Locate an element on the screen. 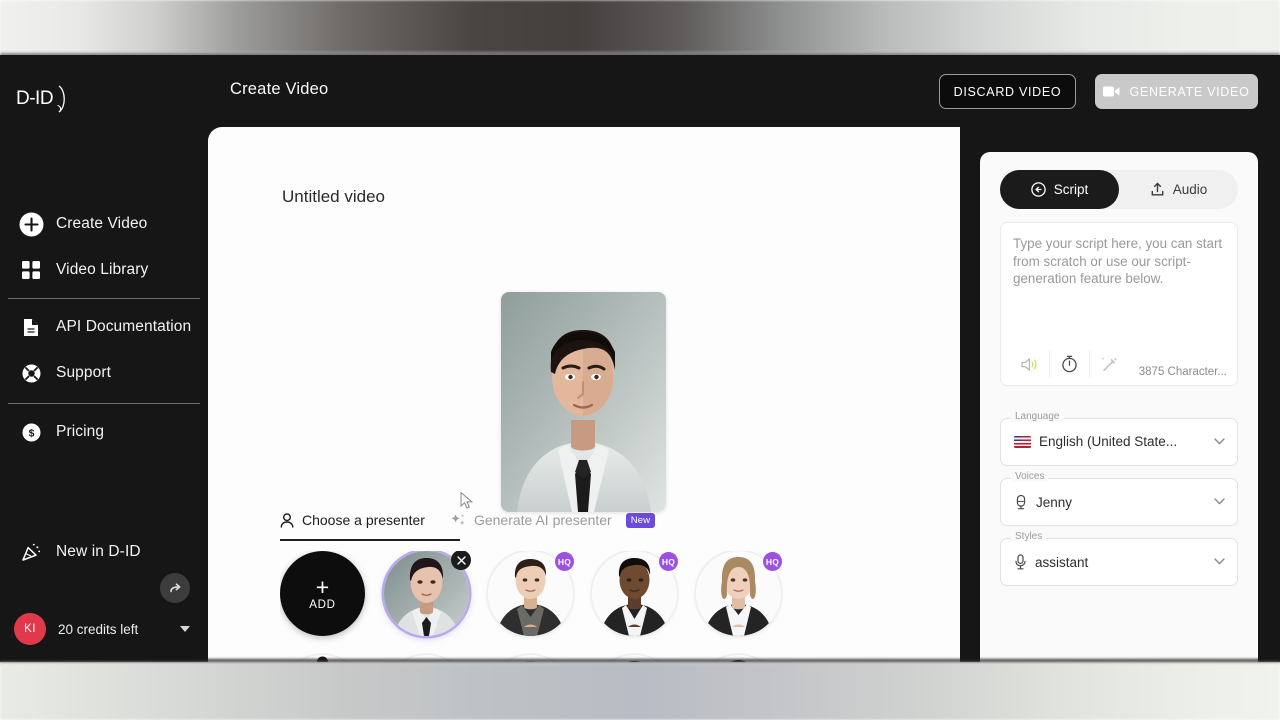  tab-label: Choose a presenter is located at coordinates (363, 520).